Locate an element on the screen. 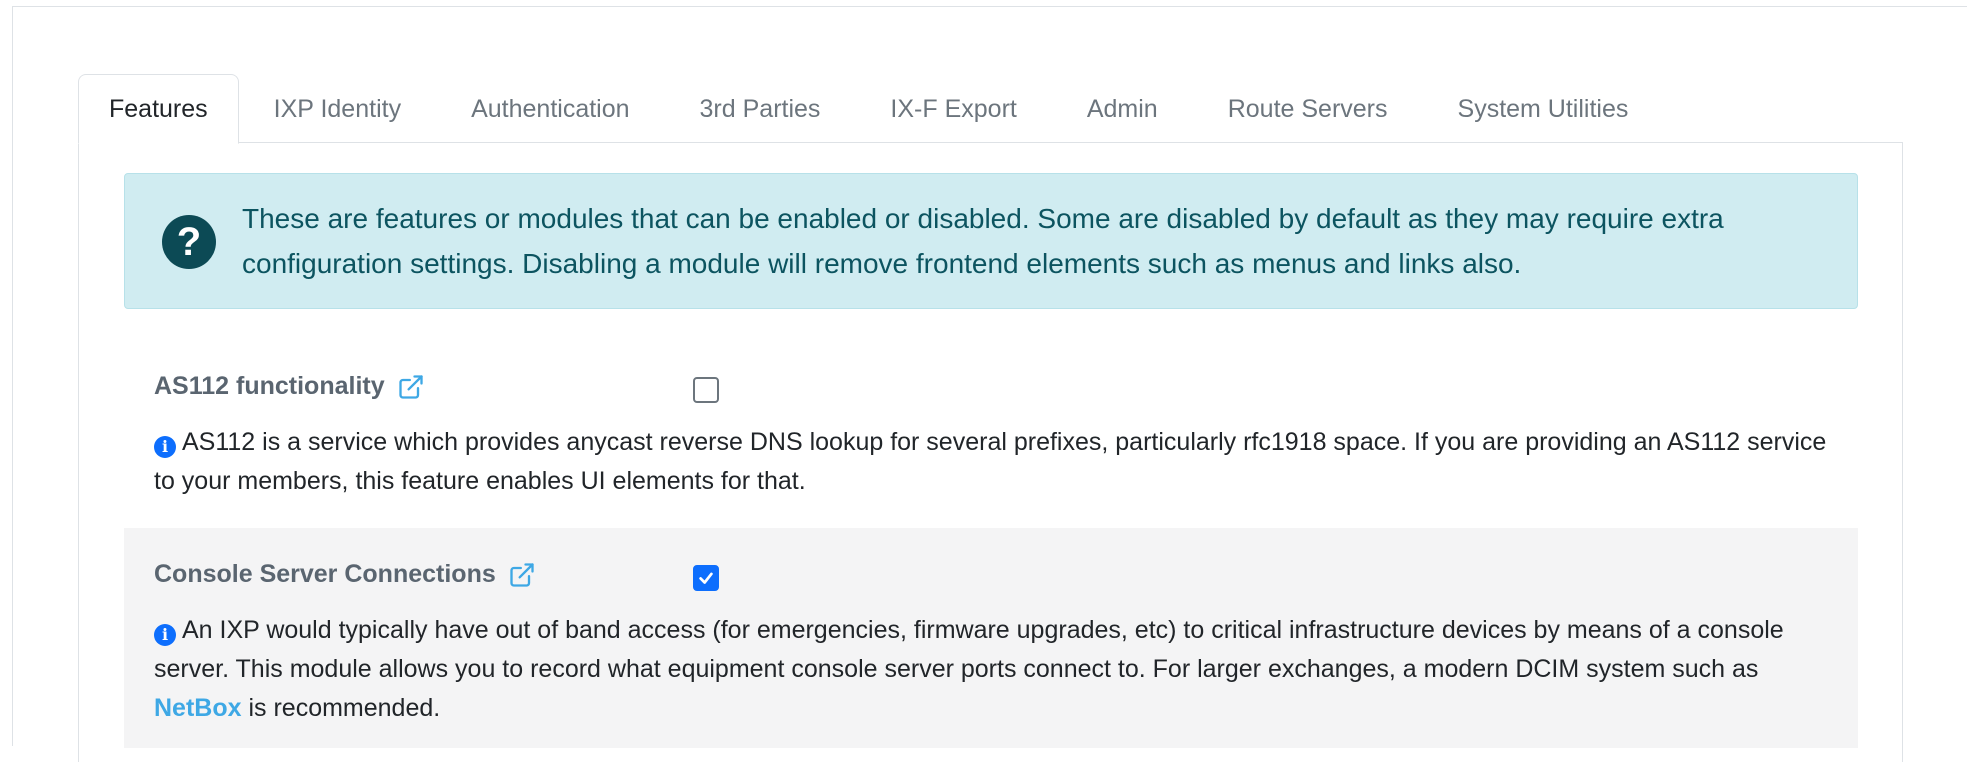 The height and width of the screenshot is (762, 1967). as112-toggle-checkbox is located at coordinates (706, 390).